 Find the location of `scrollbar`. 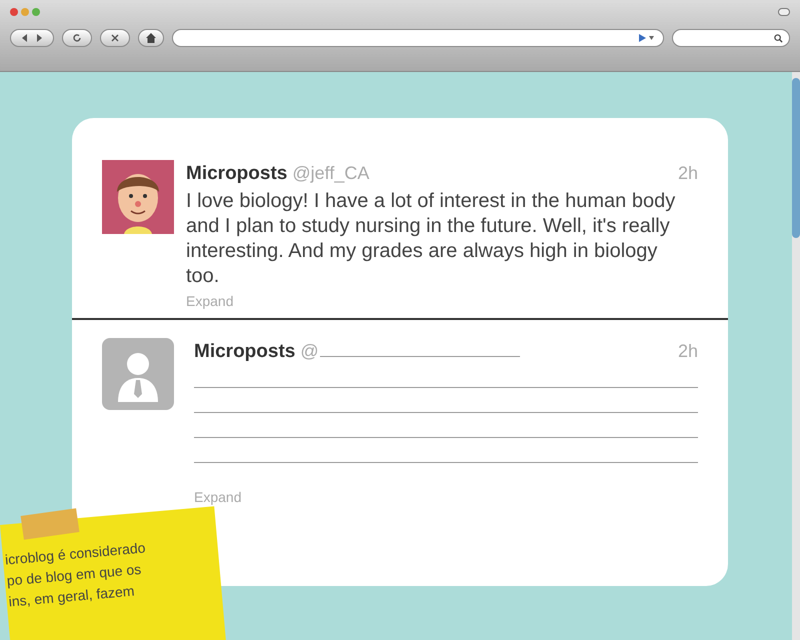

scrollbar is located at coordinates (796, 356).